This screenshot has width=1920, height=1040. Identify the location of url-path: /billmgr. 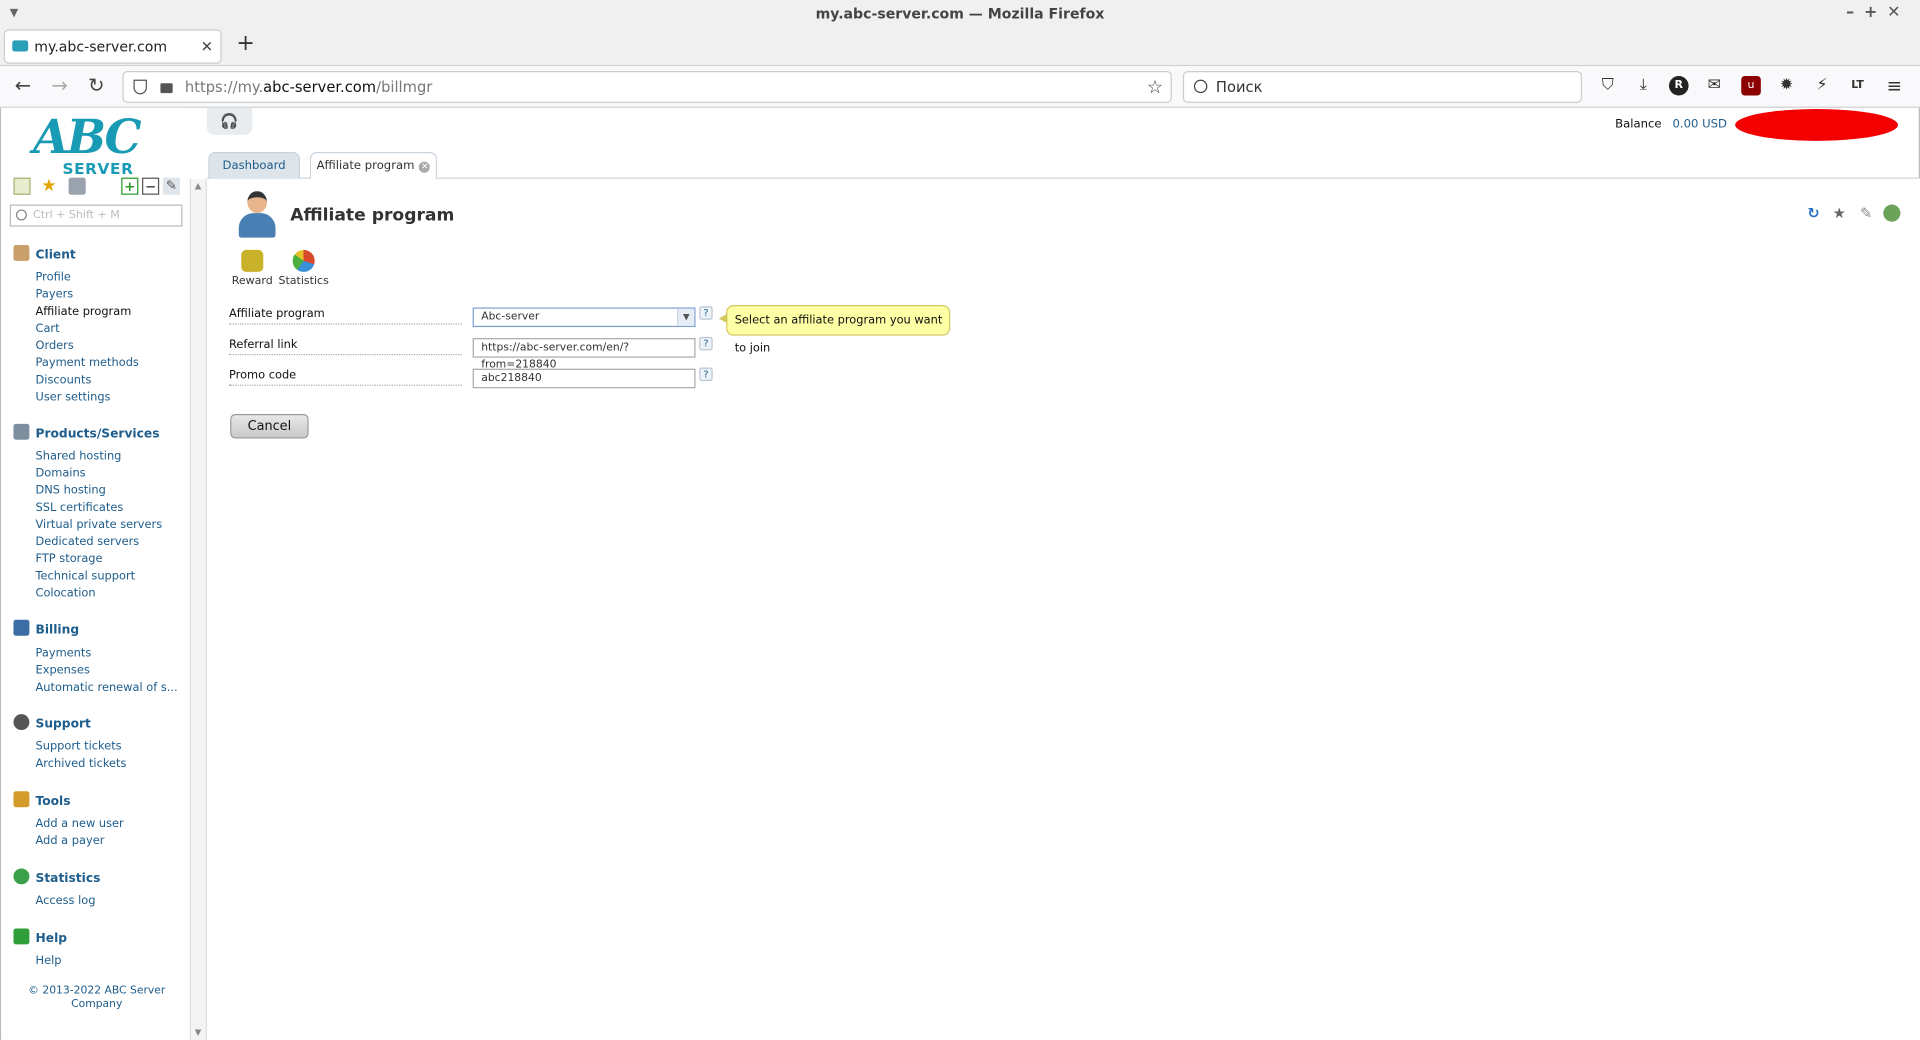
(404, 87).